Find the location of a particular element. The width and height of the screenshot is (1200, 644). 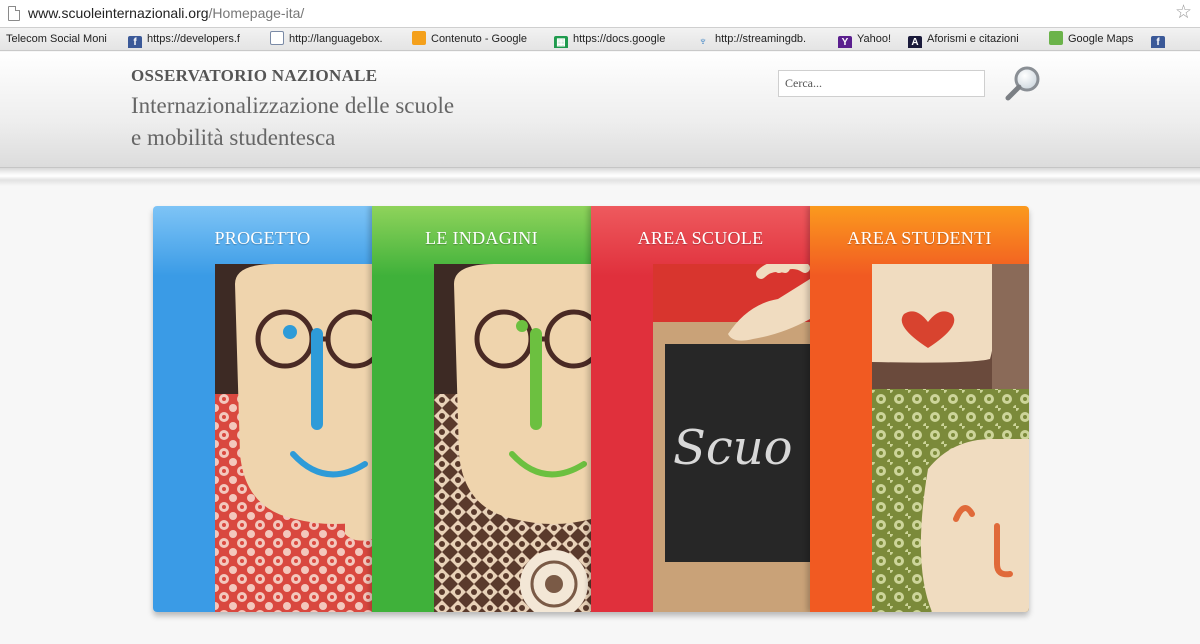

bookmark-docs-google: ▦ https://docs.google is located at coordinates (617, 39).